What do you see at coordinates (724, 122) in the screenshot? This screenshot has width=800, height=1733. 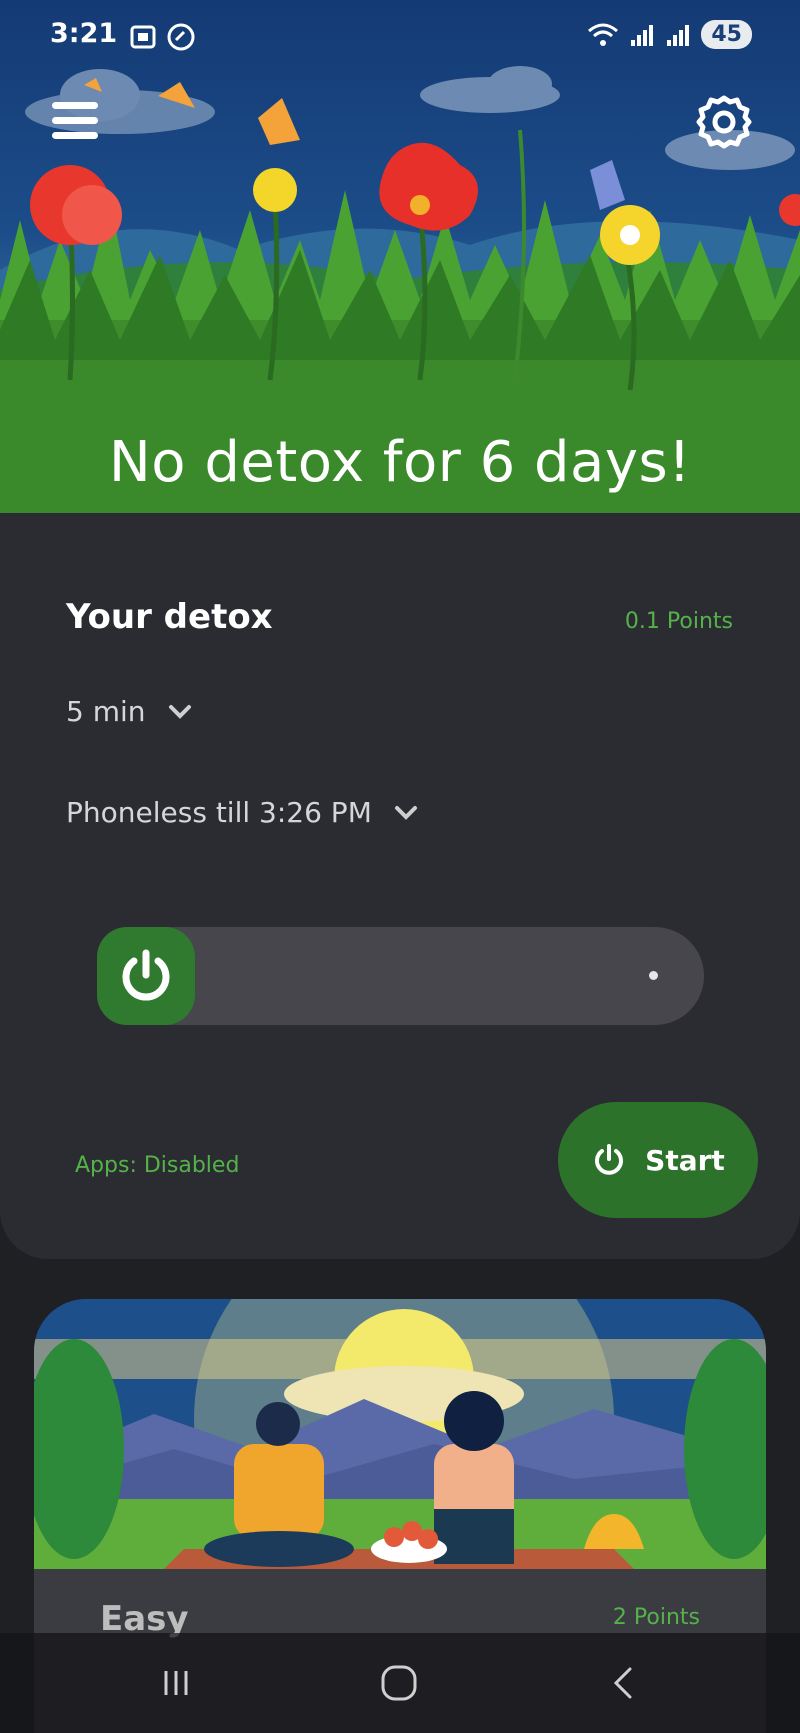 I see `gear-icon` at bounding box center [724, 122].